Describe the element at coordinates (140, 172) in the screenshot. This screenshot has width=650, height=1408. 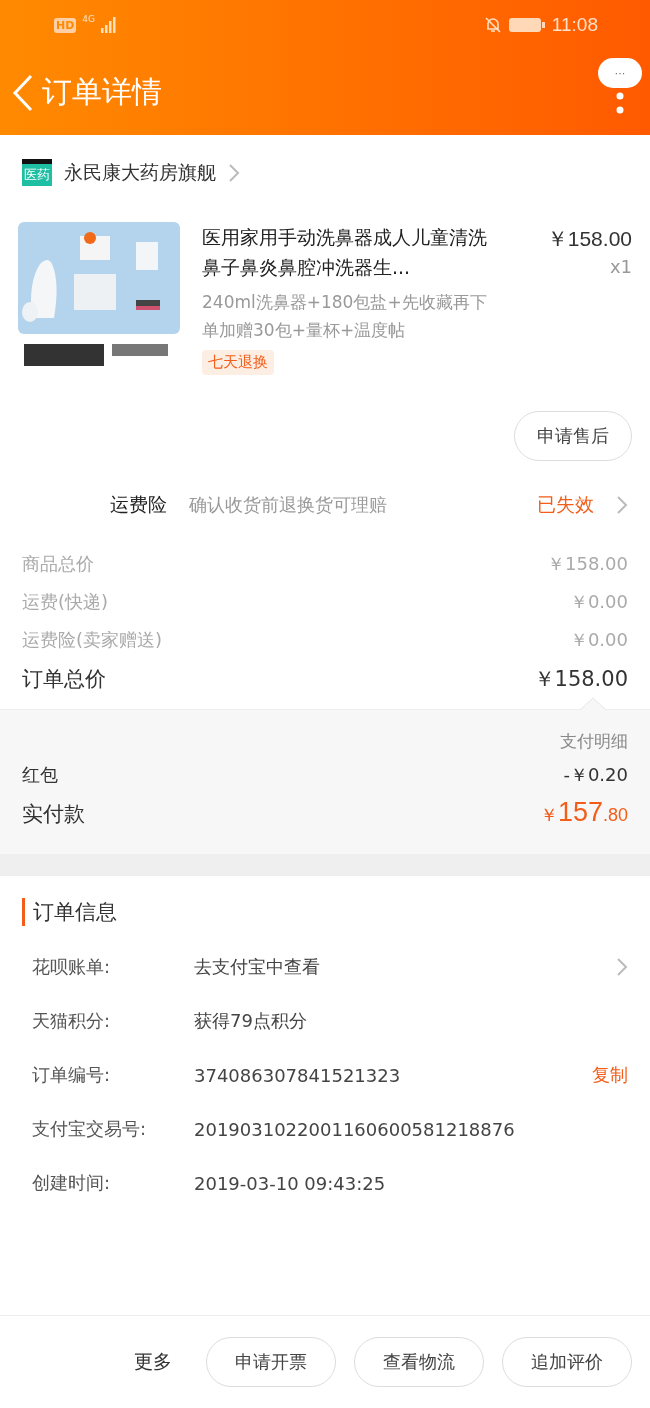
I see `shop-name: 永民康大药房旗舰` at that location.